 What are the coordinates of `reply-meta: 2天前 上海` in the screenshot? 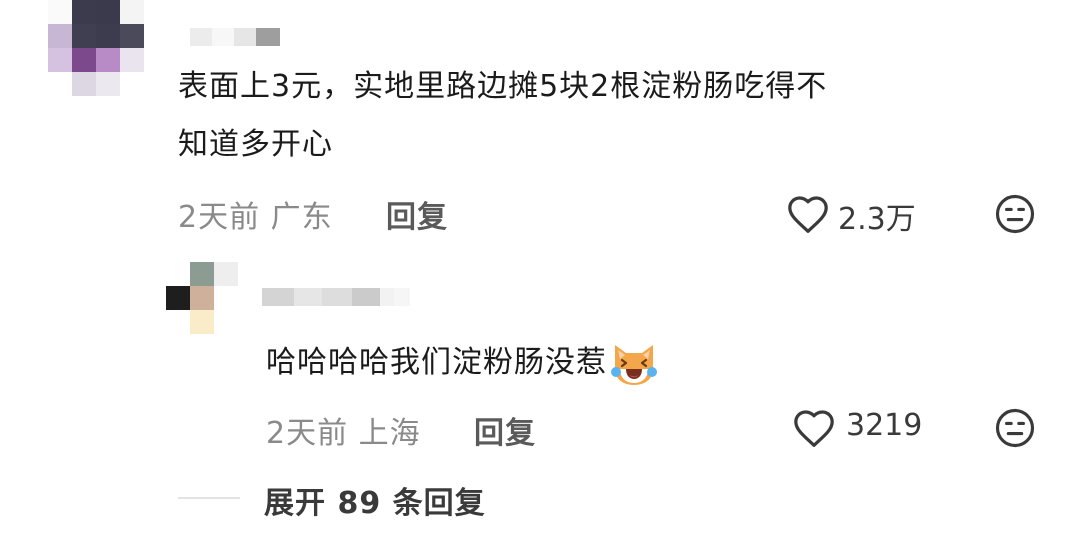 It's located at (343, 433).